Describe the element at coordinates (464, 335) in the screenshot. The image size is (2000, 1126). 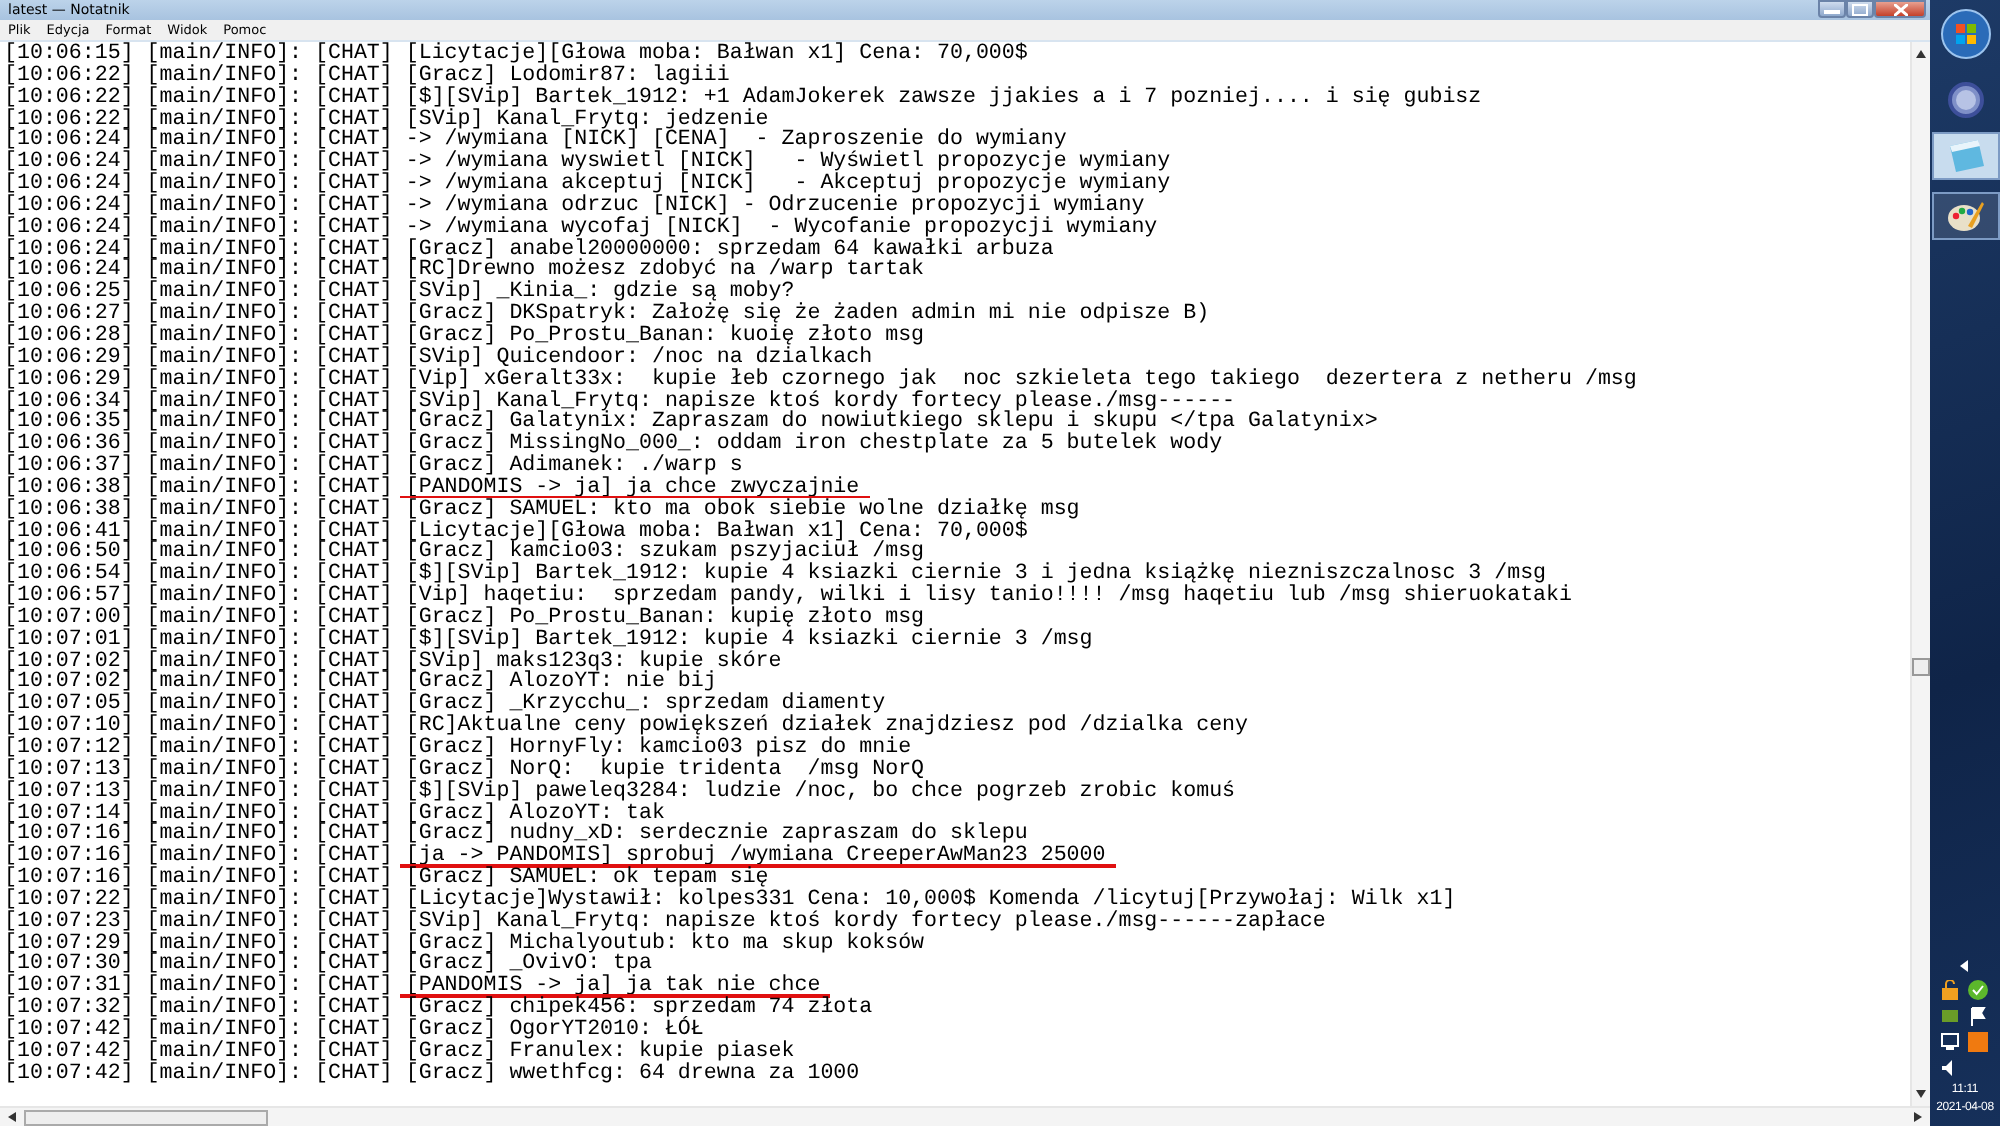
I see `log-line: [10:06:28] [main/INFO]: [CHAT] [Gracz] Po_Prostu_Banan: kuoię złoto msg` at that location.